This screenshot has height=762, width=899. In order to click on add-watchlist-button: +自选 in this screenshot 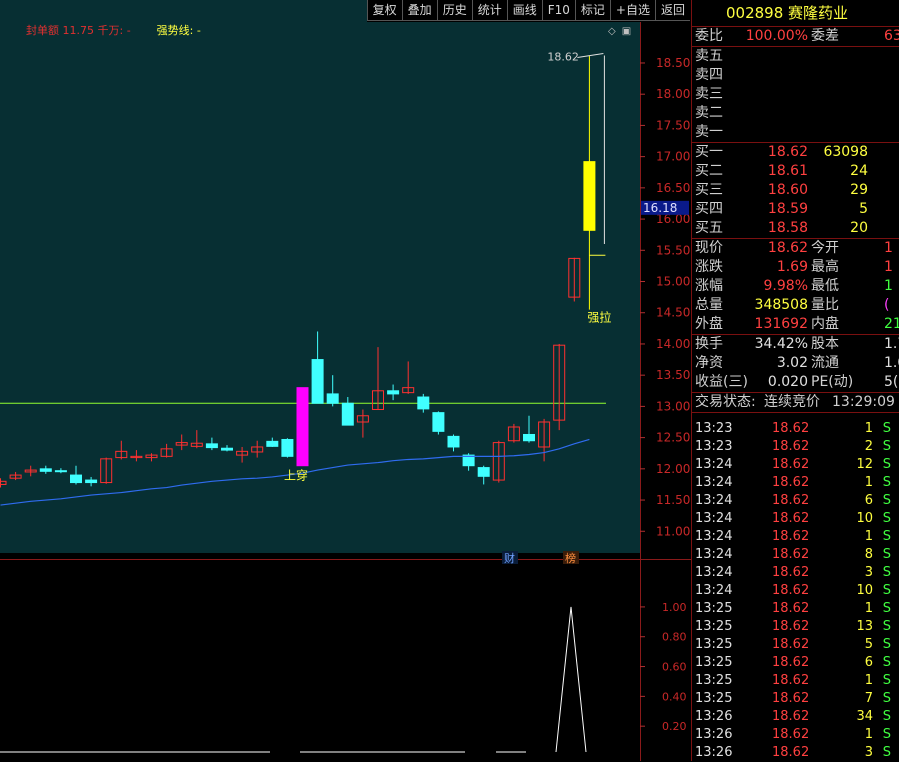, I will do `click(632, 10)`.